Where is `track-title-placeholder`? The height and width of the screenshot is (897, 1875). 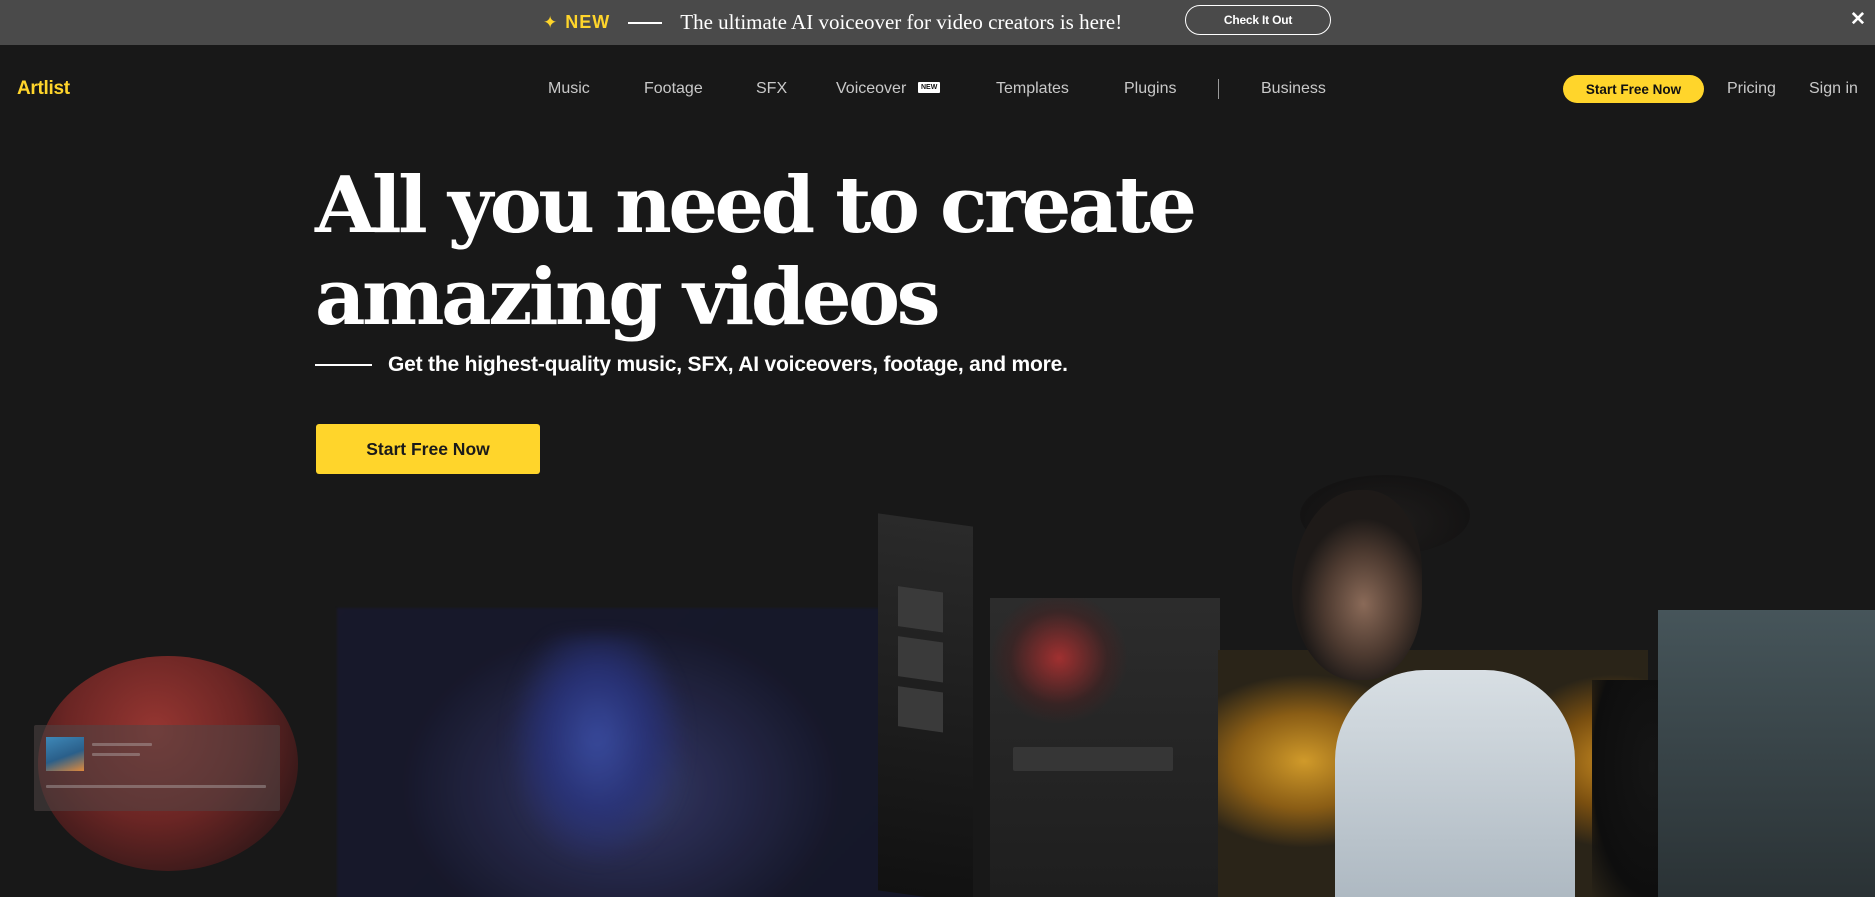 track-title-placeholder is located at coordinates (122, 744).